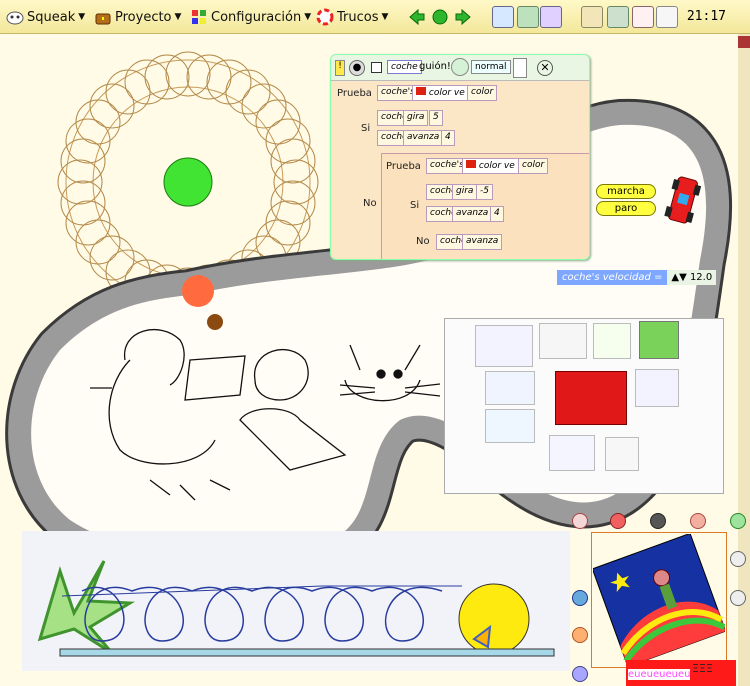  I want to click on forward-value-tile: 4, so click(448, 138).